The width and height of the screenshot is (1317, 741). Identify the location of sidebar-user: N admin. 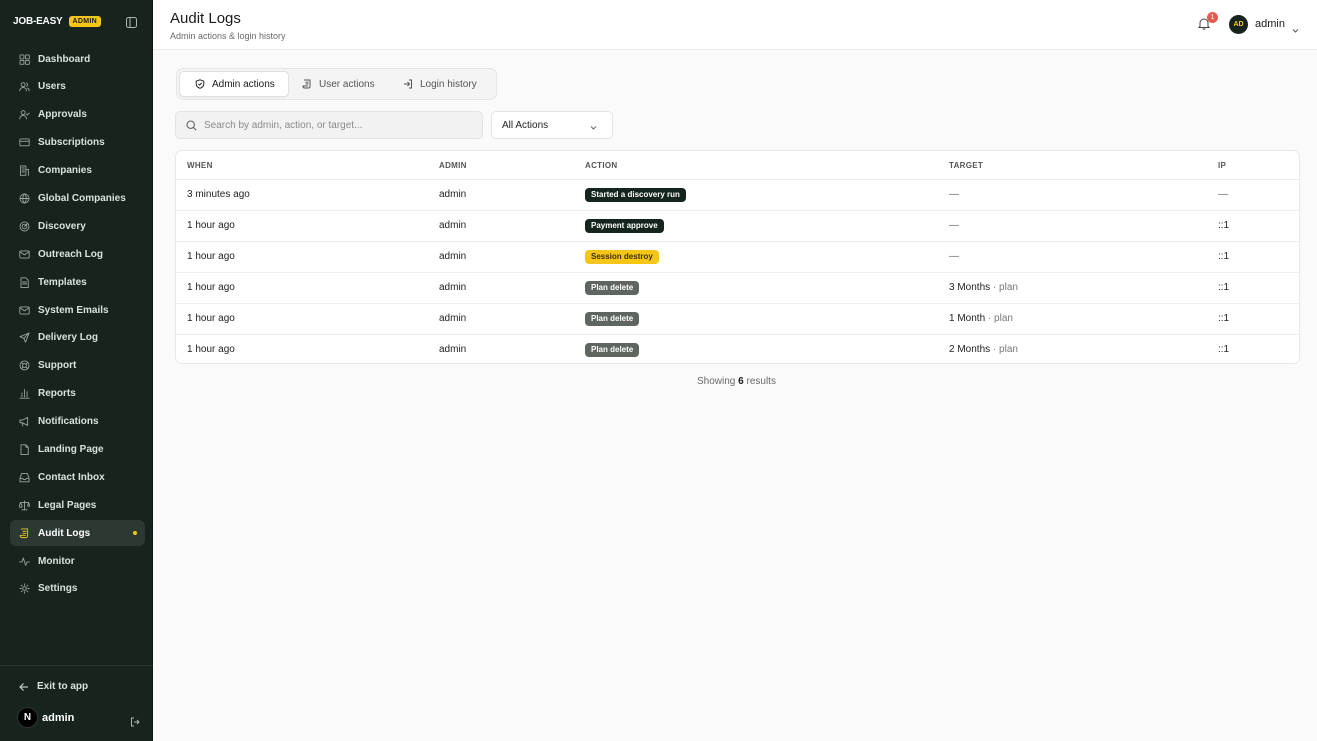
(45, 717).